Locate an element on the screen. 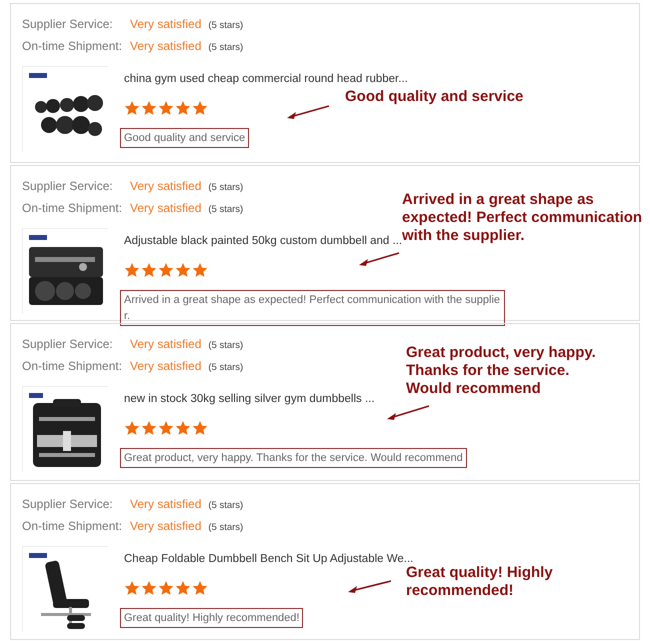 The height and width of the screenshot is (641, 650). annotation-text: Arrived in a great shape as expected! Perfect communication with the supplier. is located at coordinates (522, 218).